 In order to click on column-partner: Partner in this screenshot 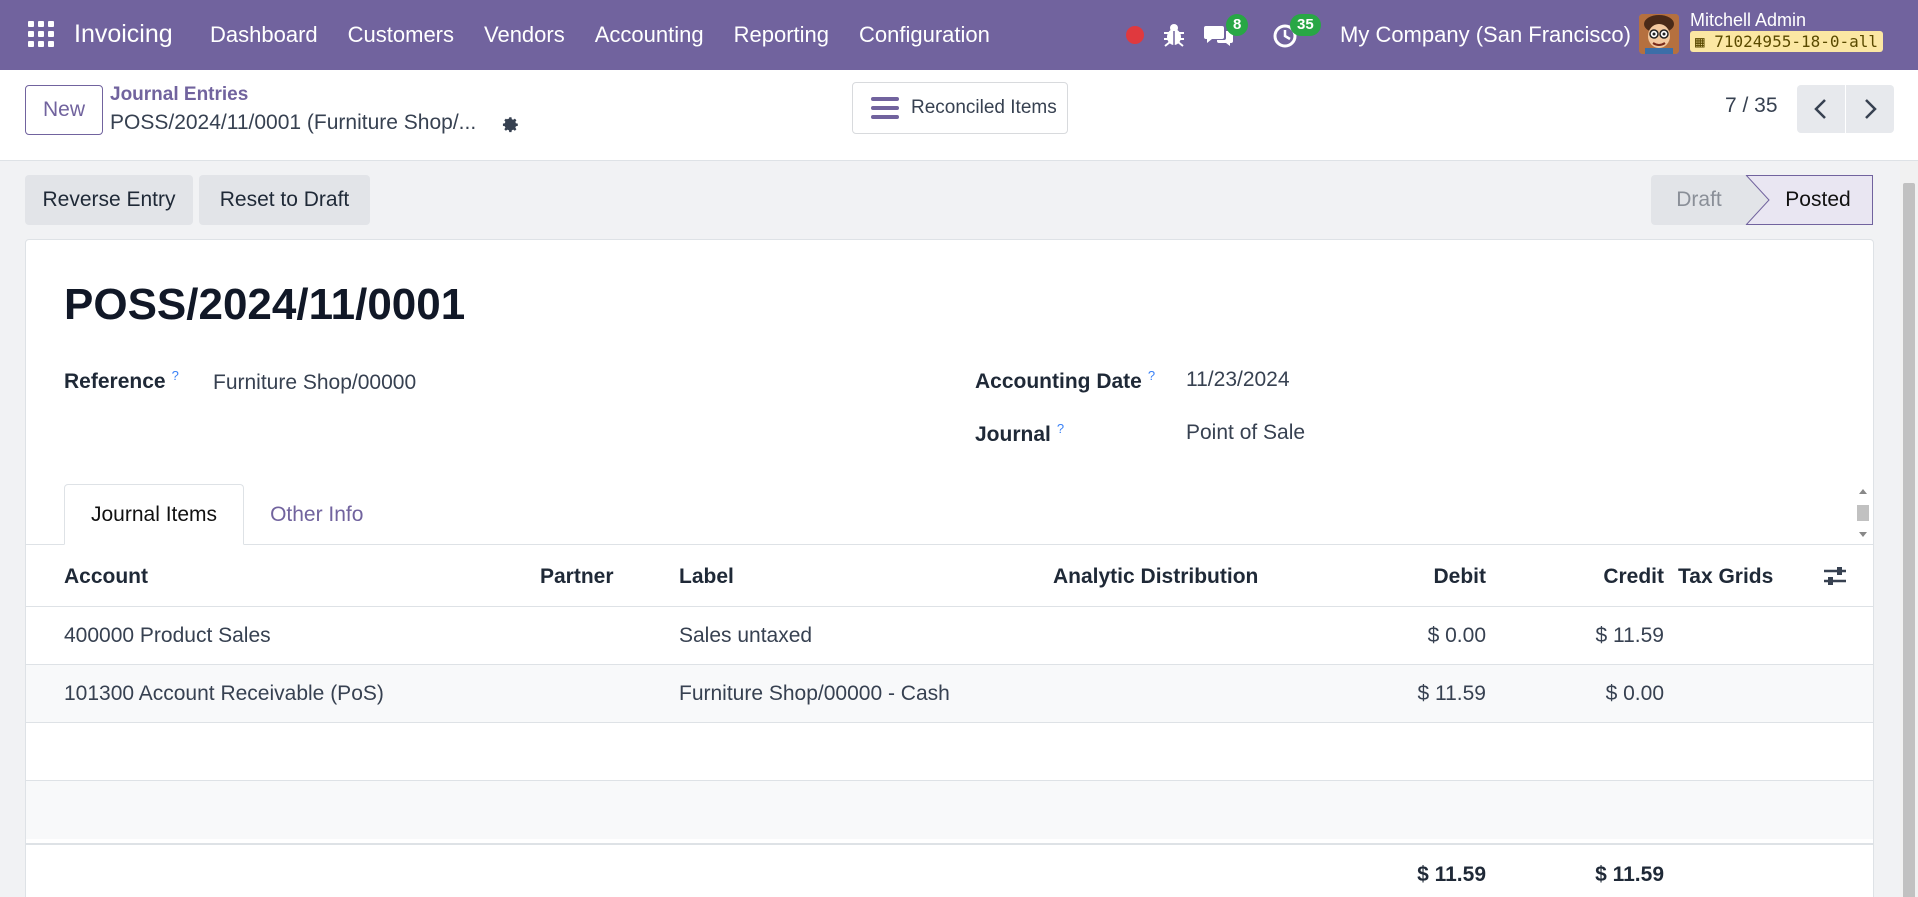, I will do `click(577, 577)`.